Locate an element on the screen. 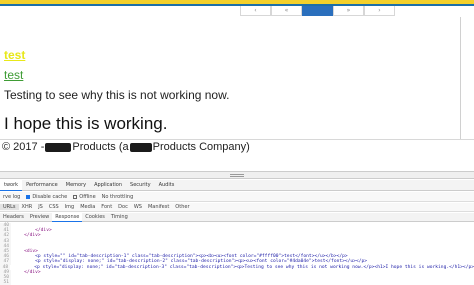  pagination: ‹ « 1 » › is located at coordinates (317, 11).